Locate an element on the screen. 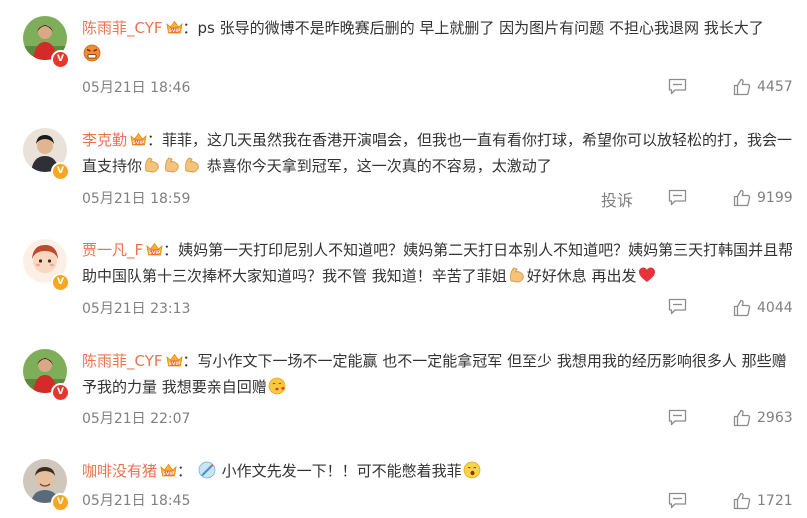  like-button: 1721 is located at coordinates (763, 501).